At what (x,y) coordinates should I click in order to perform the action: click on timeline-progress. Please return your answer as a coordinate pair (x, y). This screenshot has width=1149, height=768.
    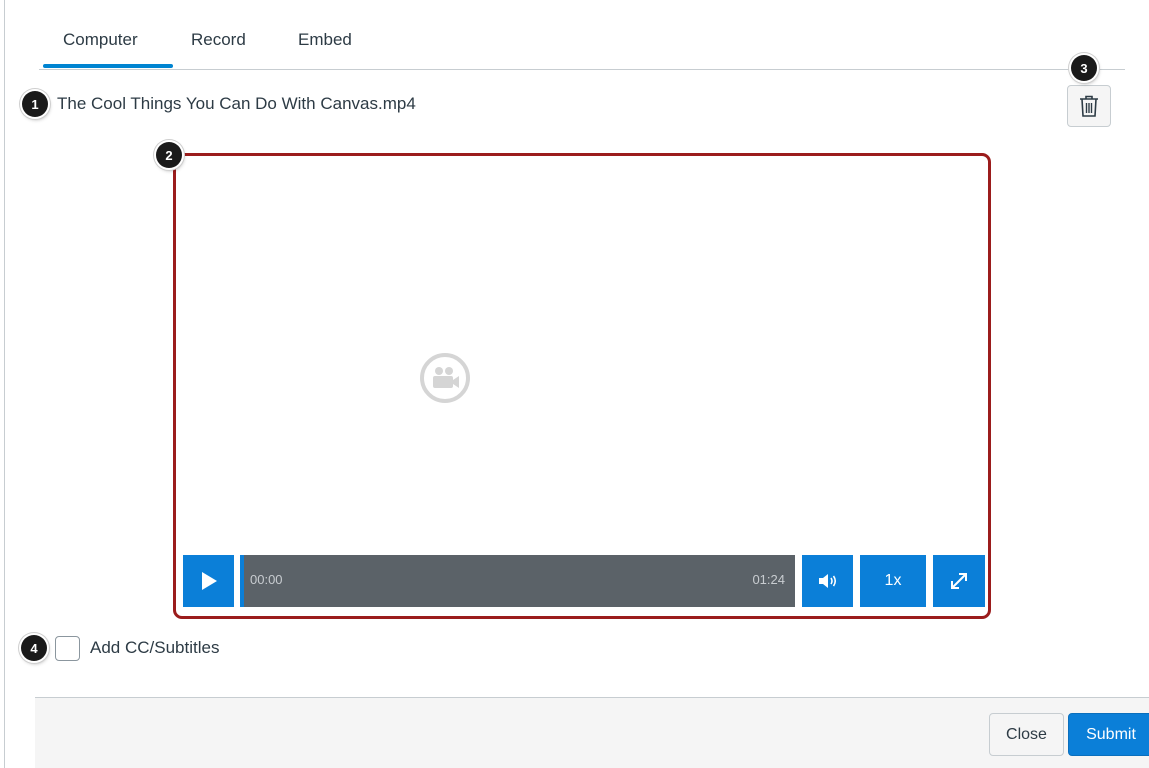
    Looking at the image, I should click on (242, 581).